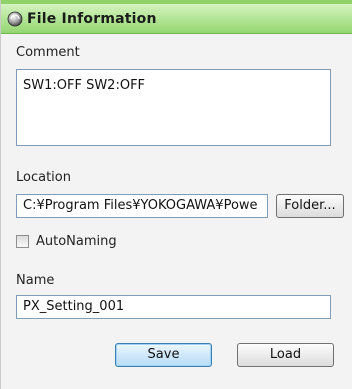 This screenshot has height=389, width=352. What do you see at coordinates (35, 280) in the screenshot?
I see `name-label: Name` at bounding box center [35, 280].